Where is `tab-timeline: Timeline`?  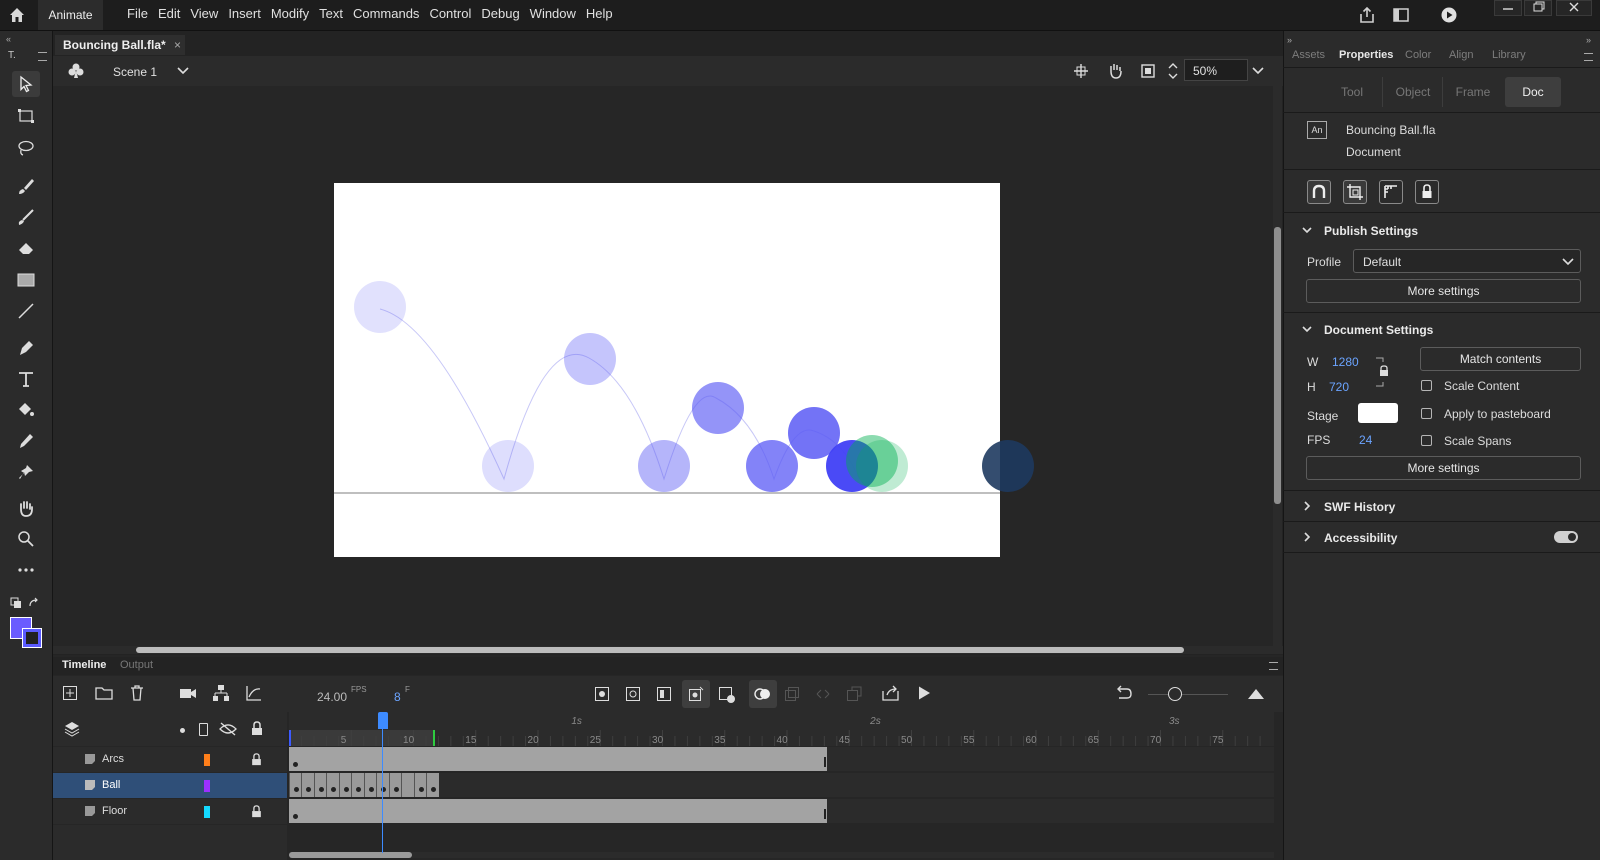
tab-timeline: Timeline is located at coordinates (84, 665).